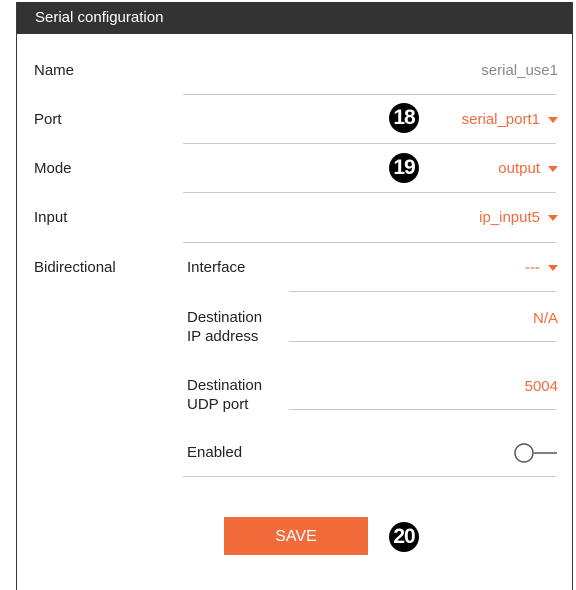 This screenshot has width=576, height=590. I want to click on mode-label: Mode, so click(53, 168).